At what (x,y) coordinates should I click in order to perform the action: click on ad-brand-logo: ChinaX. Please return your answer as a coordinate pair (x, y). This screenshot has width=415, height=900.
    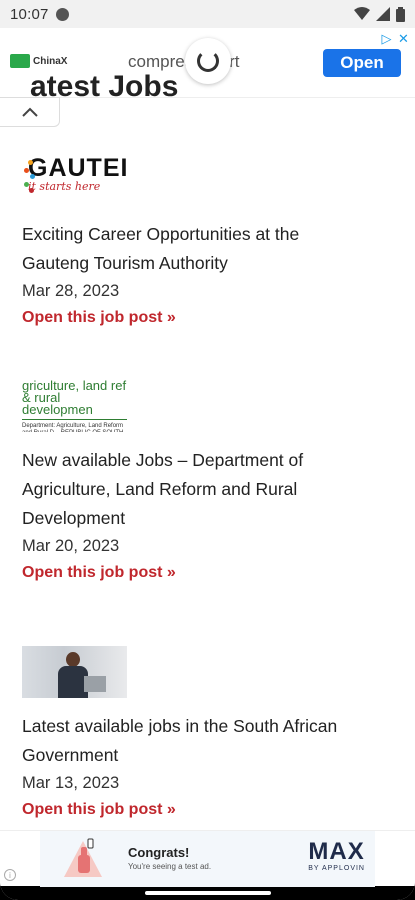
    Looking at the image, I should click on (38, 61).